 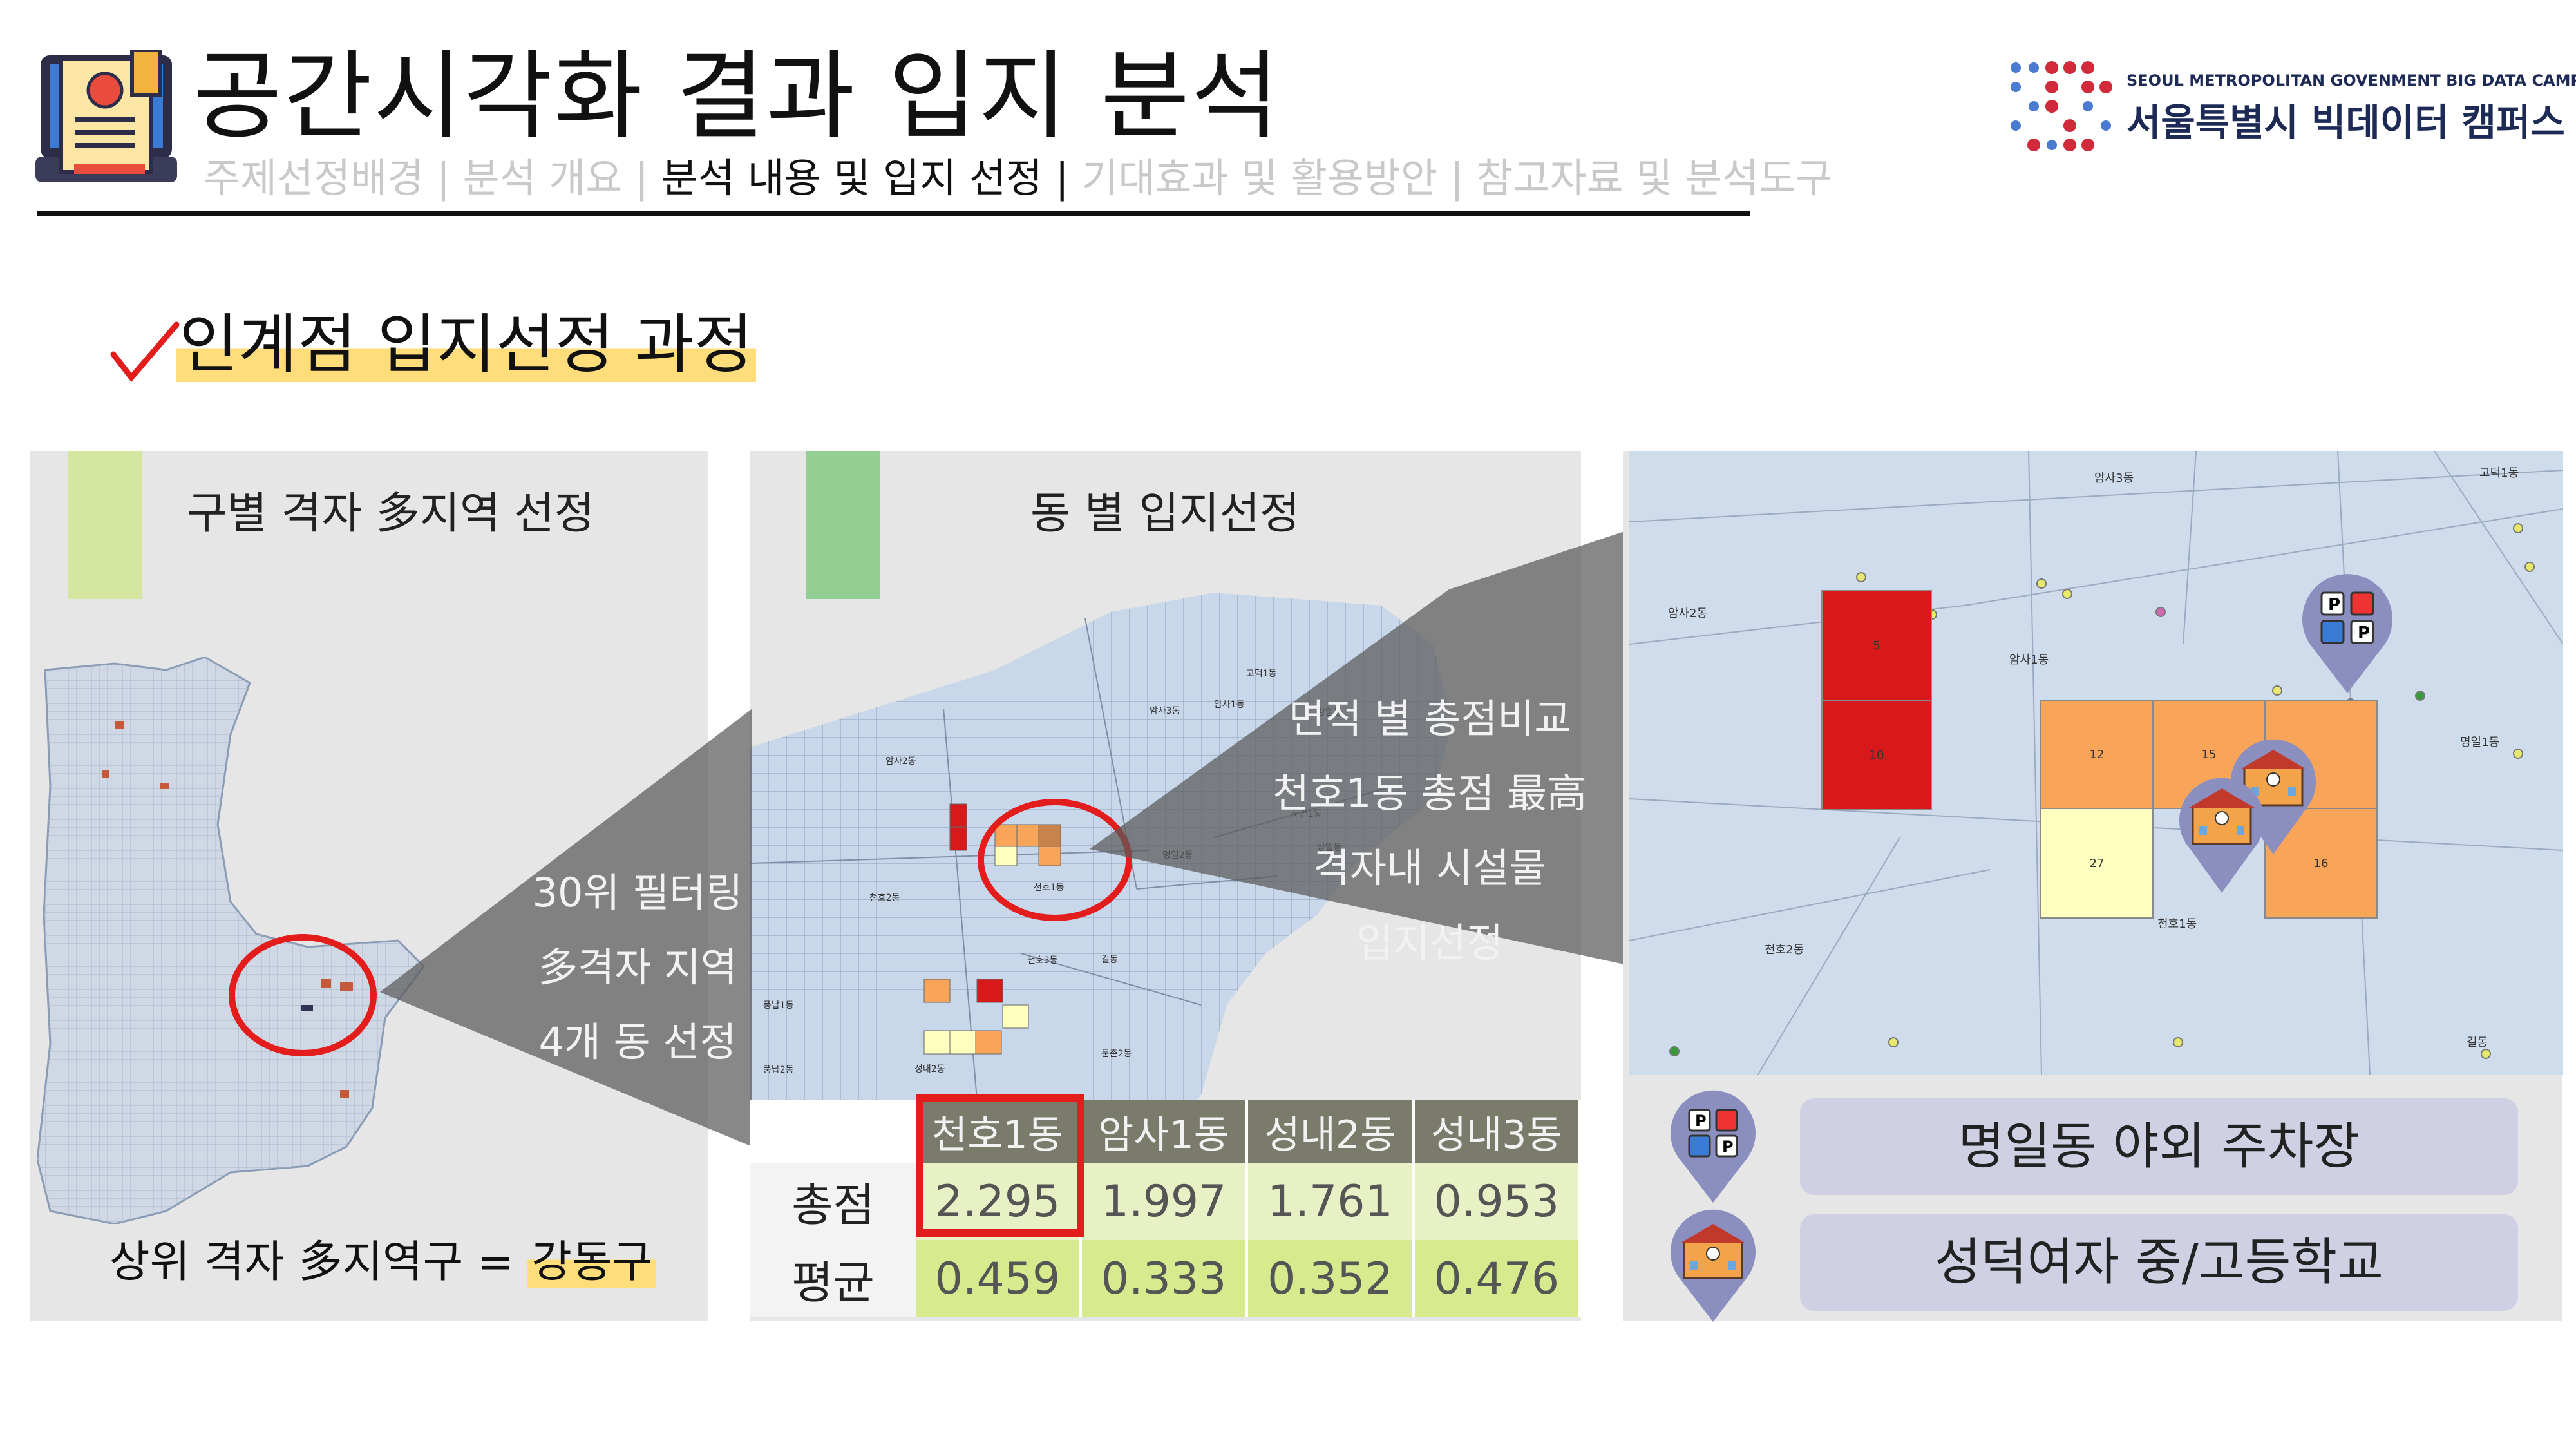 What do you see at coordinates (1331, 1131) in the screenshot?
I see `column-header: 성내2동` at bounding box center [1331, 1131].